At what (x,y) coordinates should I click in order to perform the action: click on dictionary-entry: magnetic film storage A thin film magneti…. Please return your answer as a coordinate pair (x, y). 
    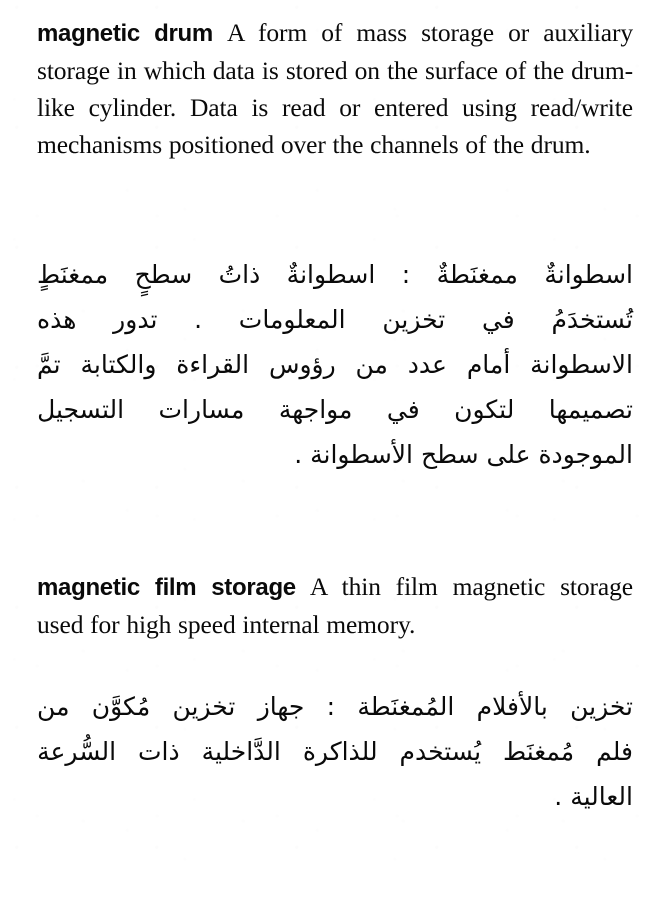
    Looking at the image, I should click on (335, 605).